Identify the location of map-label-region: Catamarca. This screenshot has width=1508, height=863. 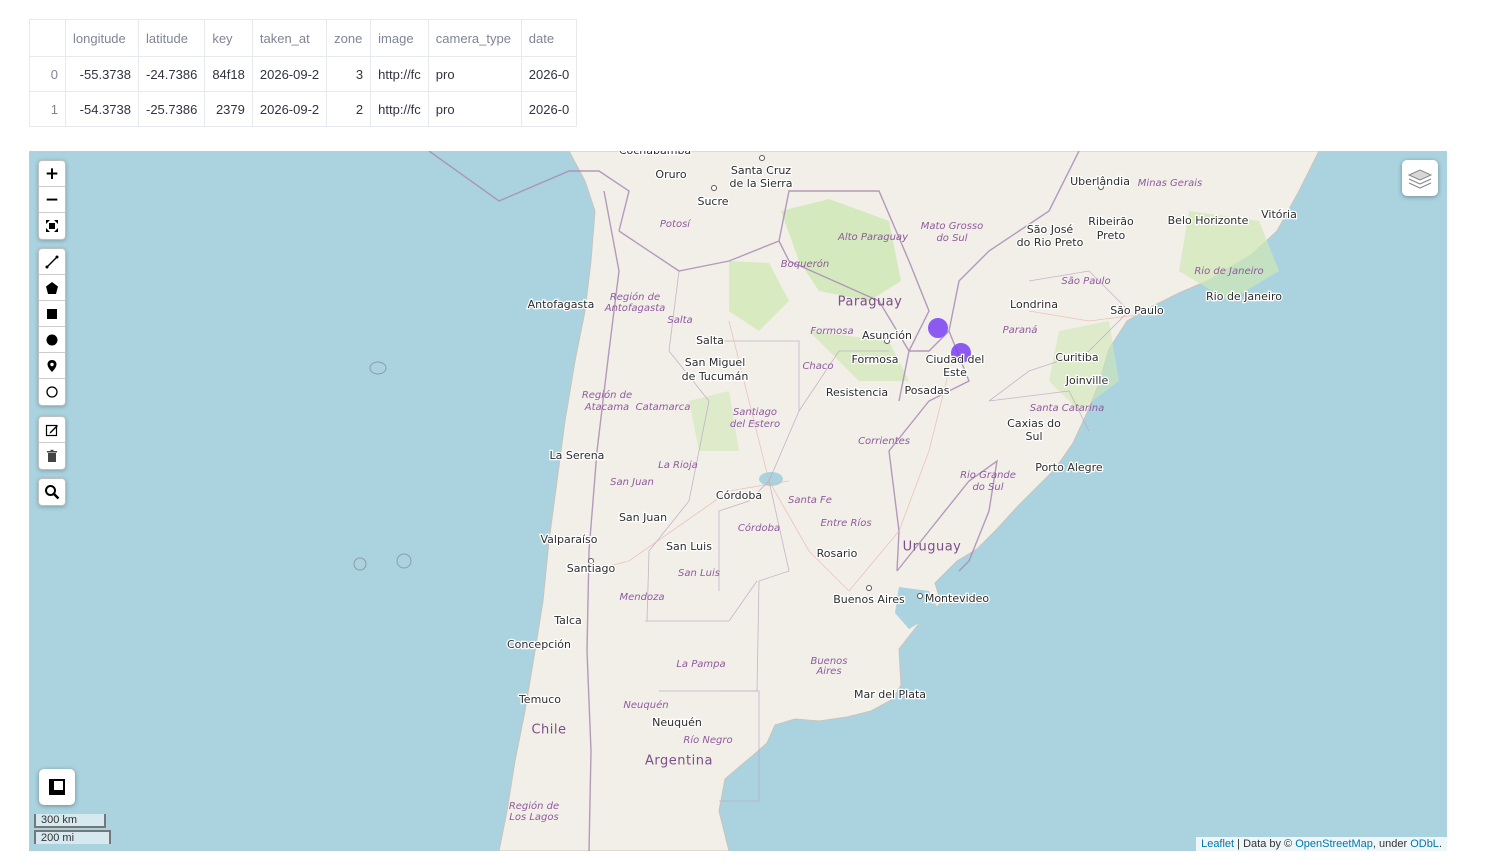
(663, 407).